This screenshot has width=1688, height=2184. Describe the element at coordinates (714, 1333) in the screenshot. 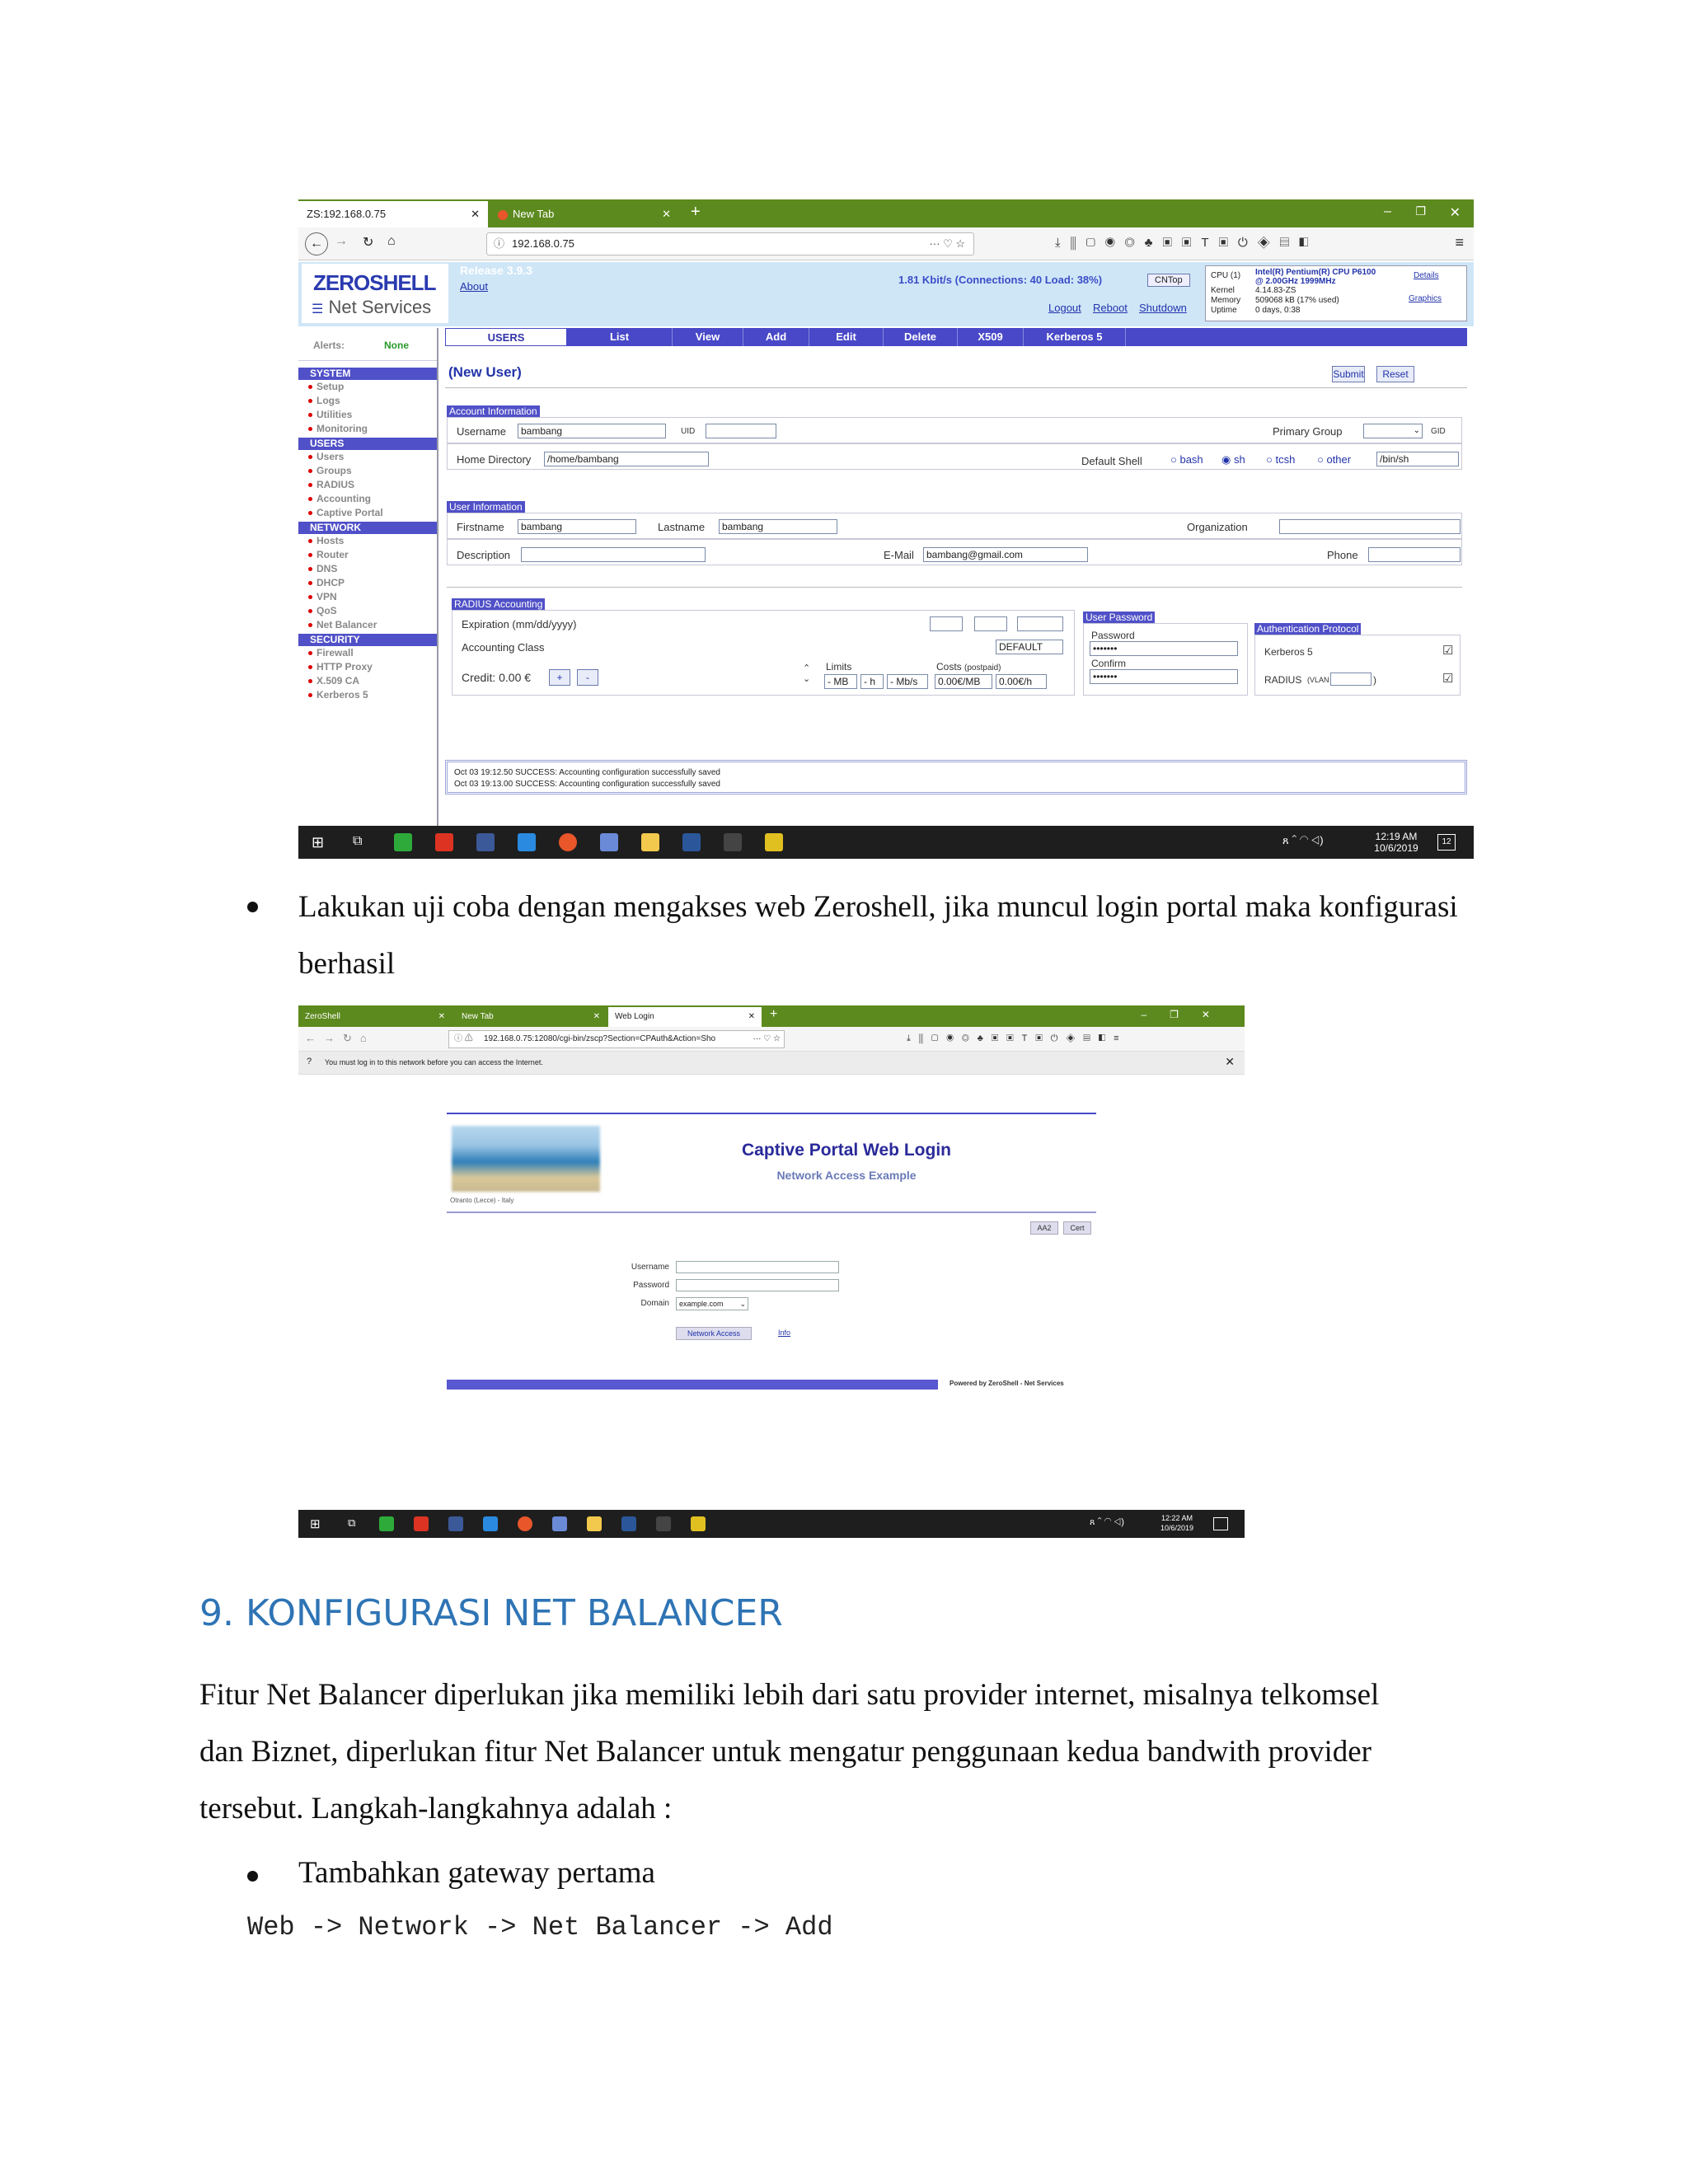

I see `network-access-button: Network Access` at that location.